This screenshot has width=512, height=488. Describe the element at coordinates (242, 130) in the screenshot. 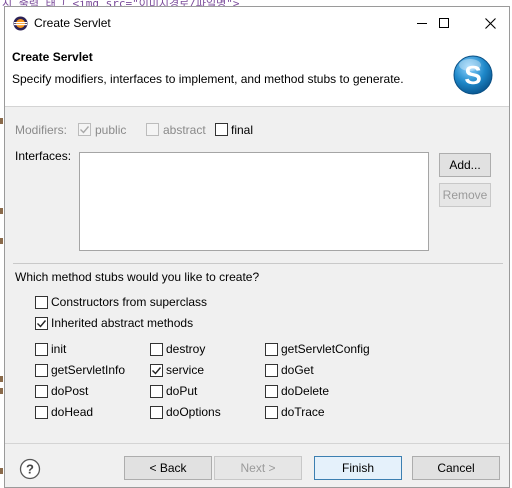

I see `final-label: final` at that location.